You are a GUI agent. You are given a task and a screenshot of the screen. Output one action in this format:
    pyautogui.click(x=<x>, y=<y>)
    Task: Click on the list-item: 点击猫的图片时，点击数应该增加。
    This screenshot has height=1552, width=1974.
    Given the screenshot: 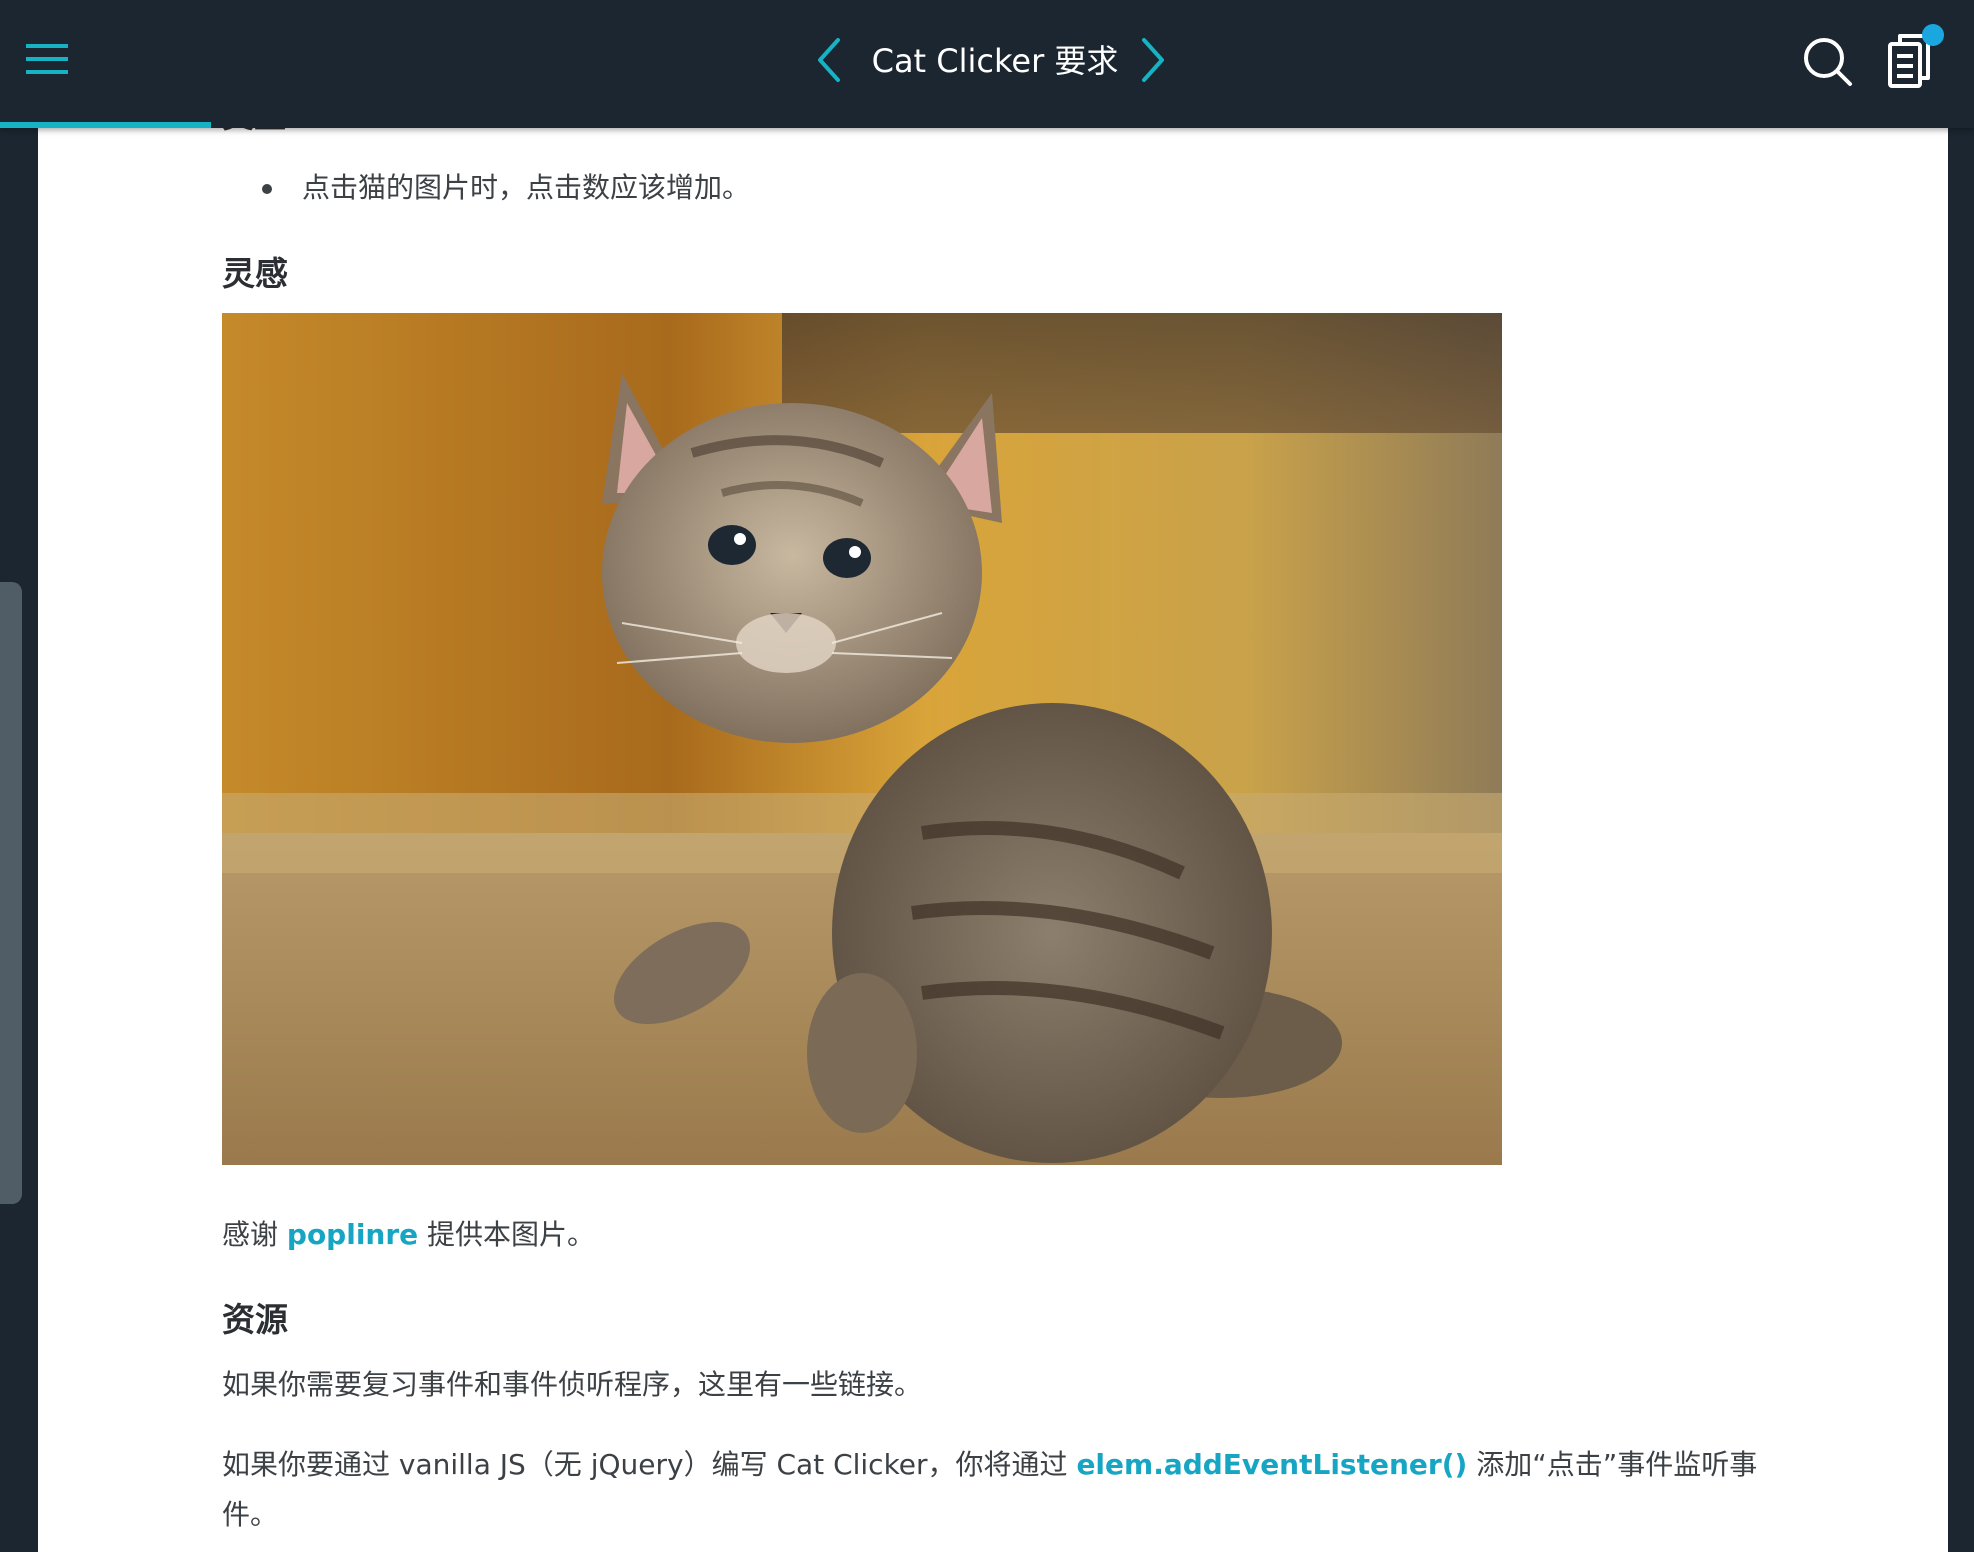 What is the action you would take?
    pyautogui.click(x=486, y=188)
    